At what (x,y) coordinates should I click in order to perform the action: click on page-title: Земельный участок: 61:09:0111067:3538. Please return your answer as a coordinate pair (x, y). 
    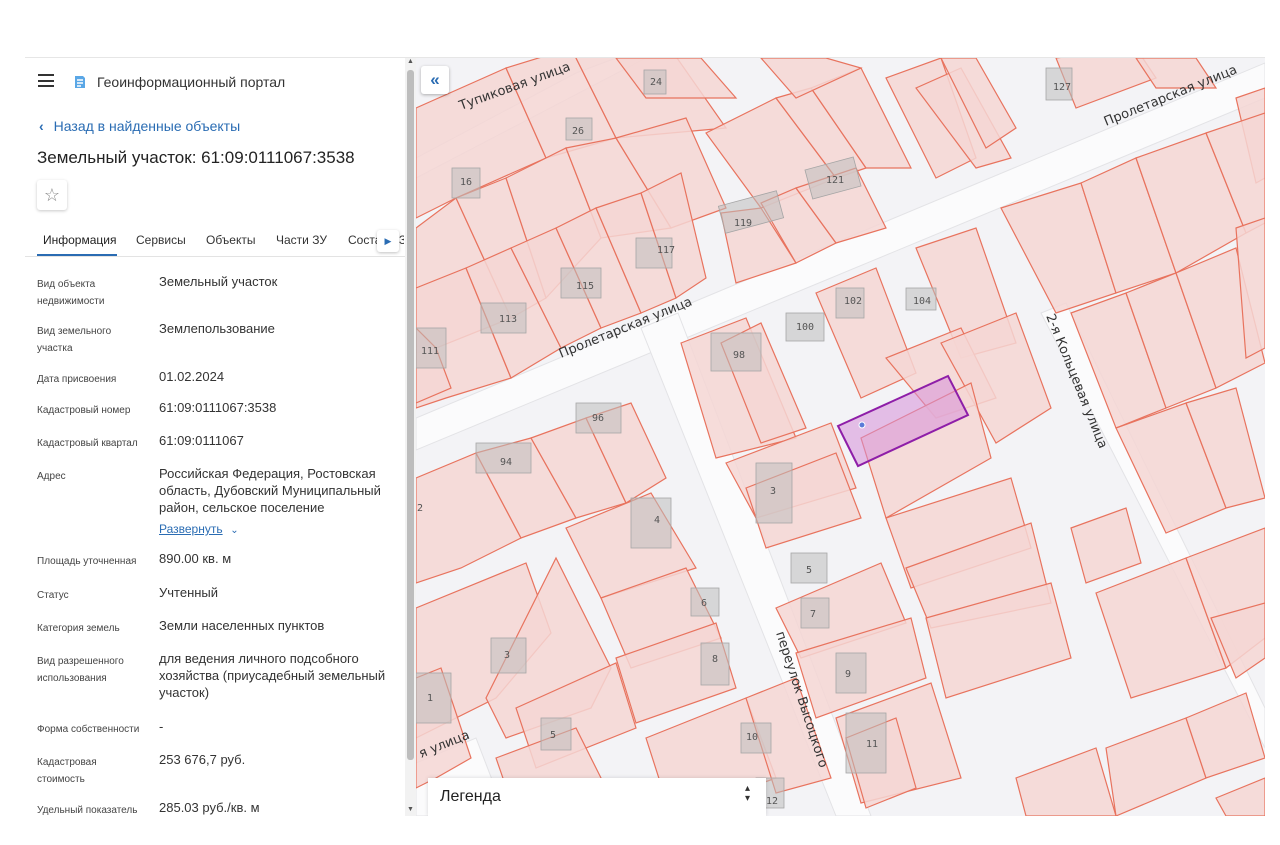
    Looking at the image, I should click on (196, 157).